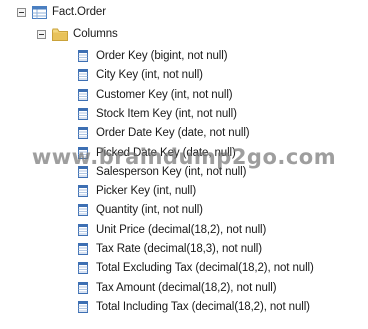 The width and height of the screenshot is (368, 329). I want to click on column-label: Salesperson Key (int, not null), so click(171, 171).